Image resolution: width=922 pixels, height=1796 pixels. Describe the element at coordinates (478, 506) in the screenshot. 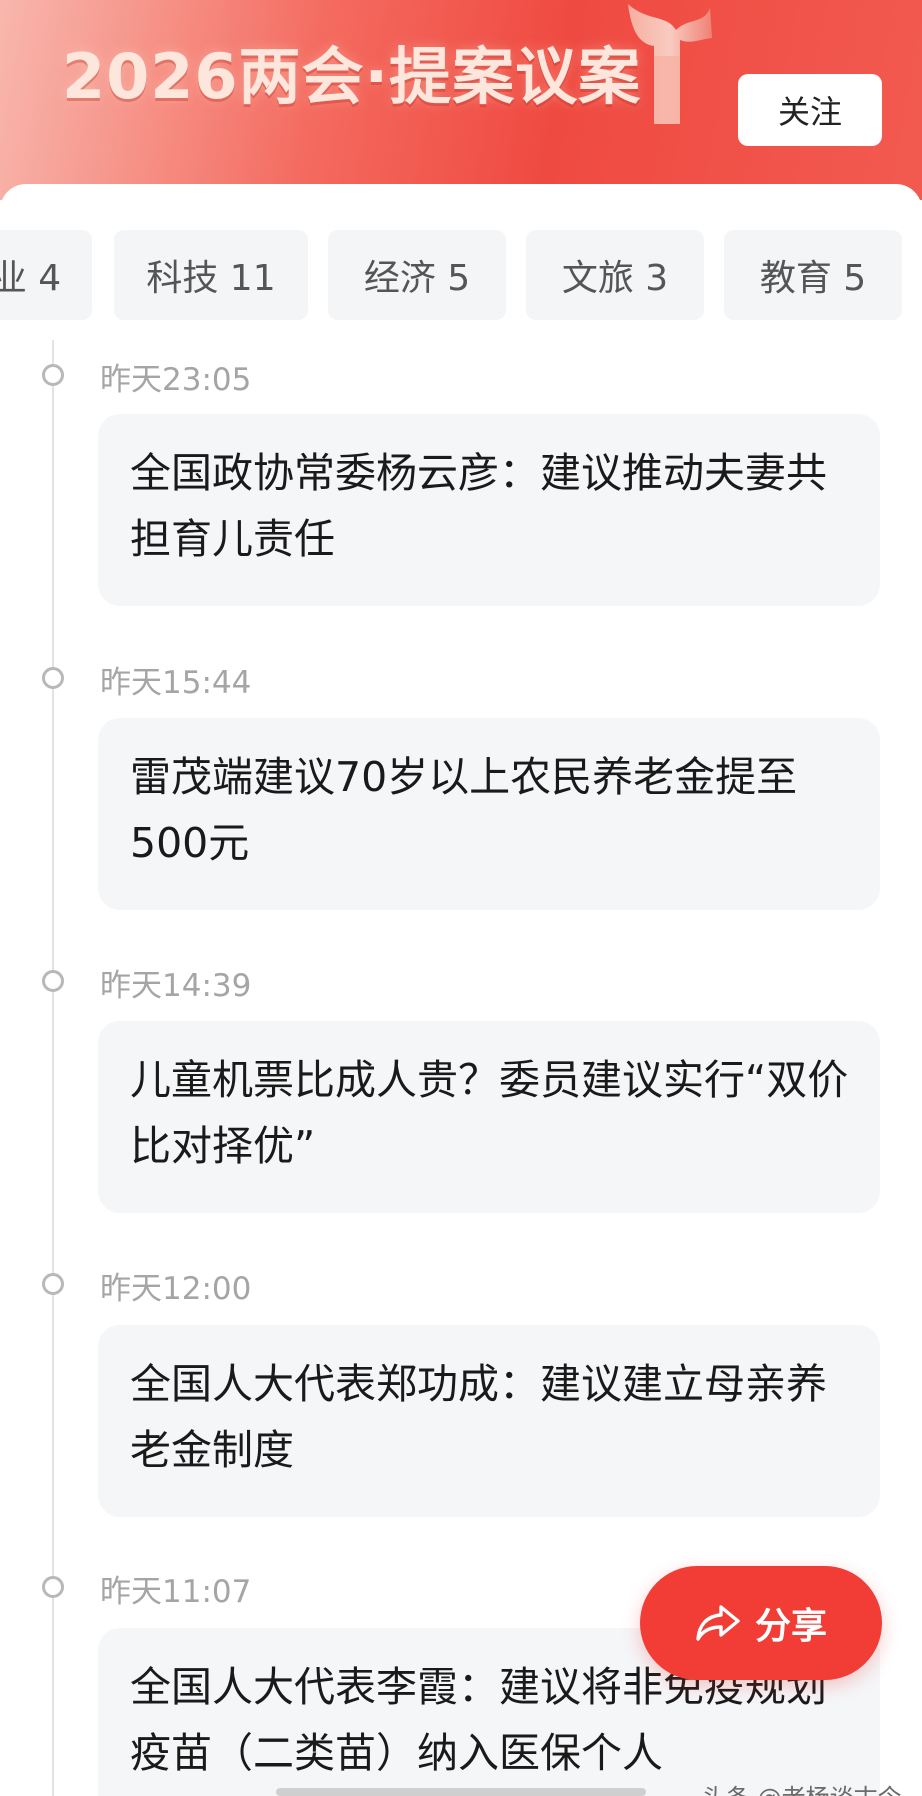

I see `news-headline: 全国政协常委杨云彦：建议推动夫妻共担育儿责任` at that location.